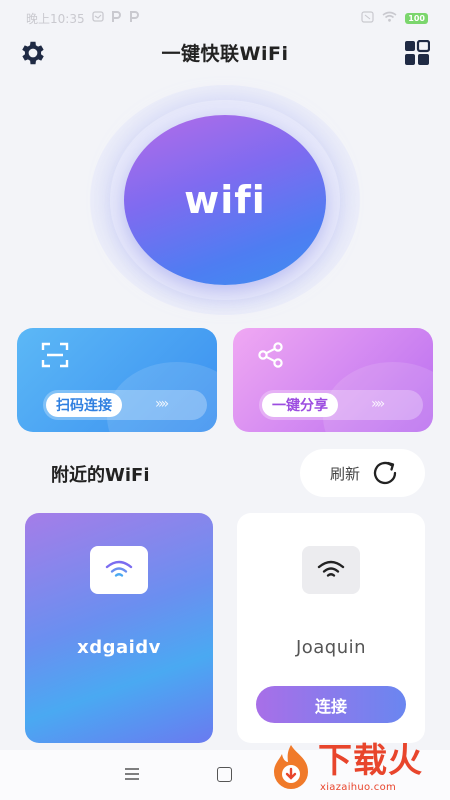  What do you see at coordinates (389, 18) in the screenshot?
I see `wifi-signal-icon` at bounding box center [389, 18].